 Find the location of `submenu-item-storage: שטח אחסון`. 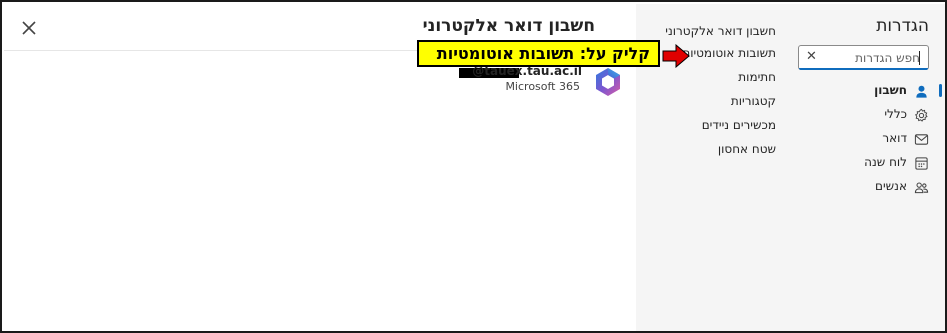

submenu-item-storage: שטח אחסון is located at coordinates (747, 149).